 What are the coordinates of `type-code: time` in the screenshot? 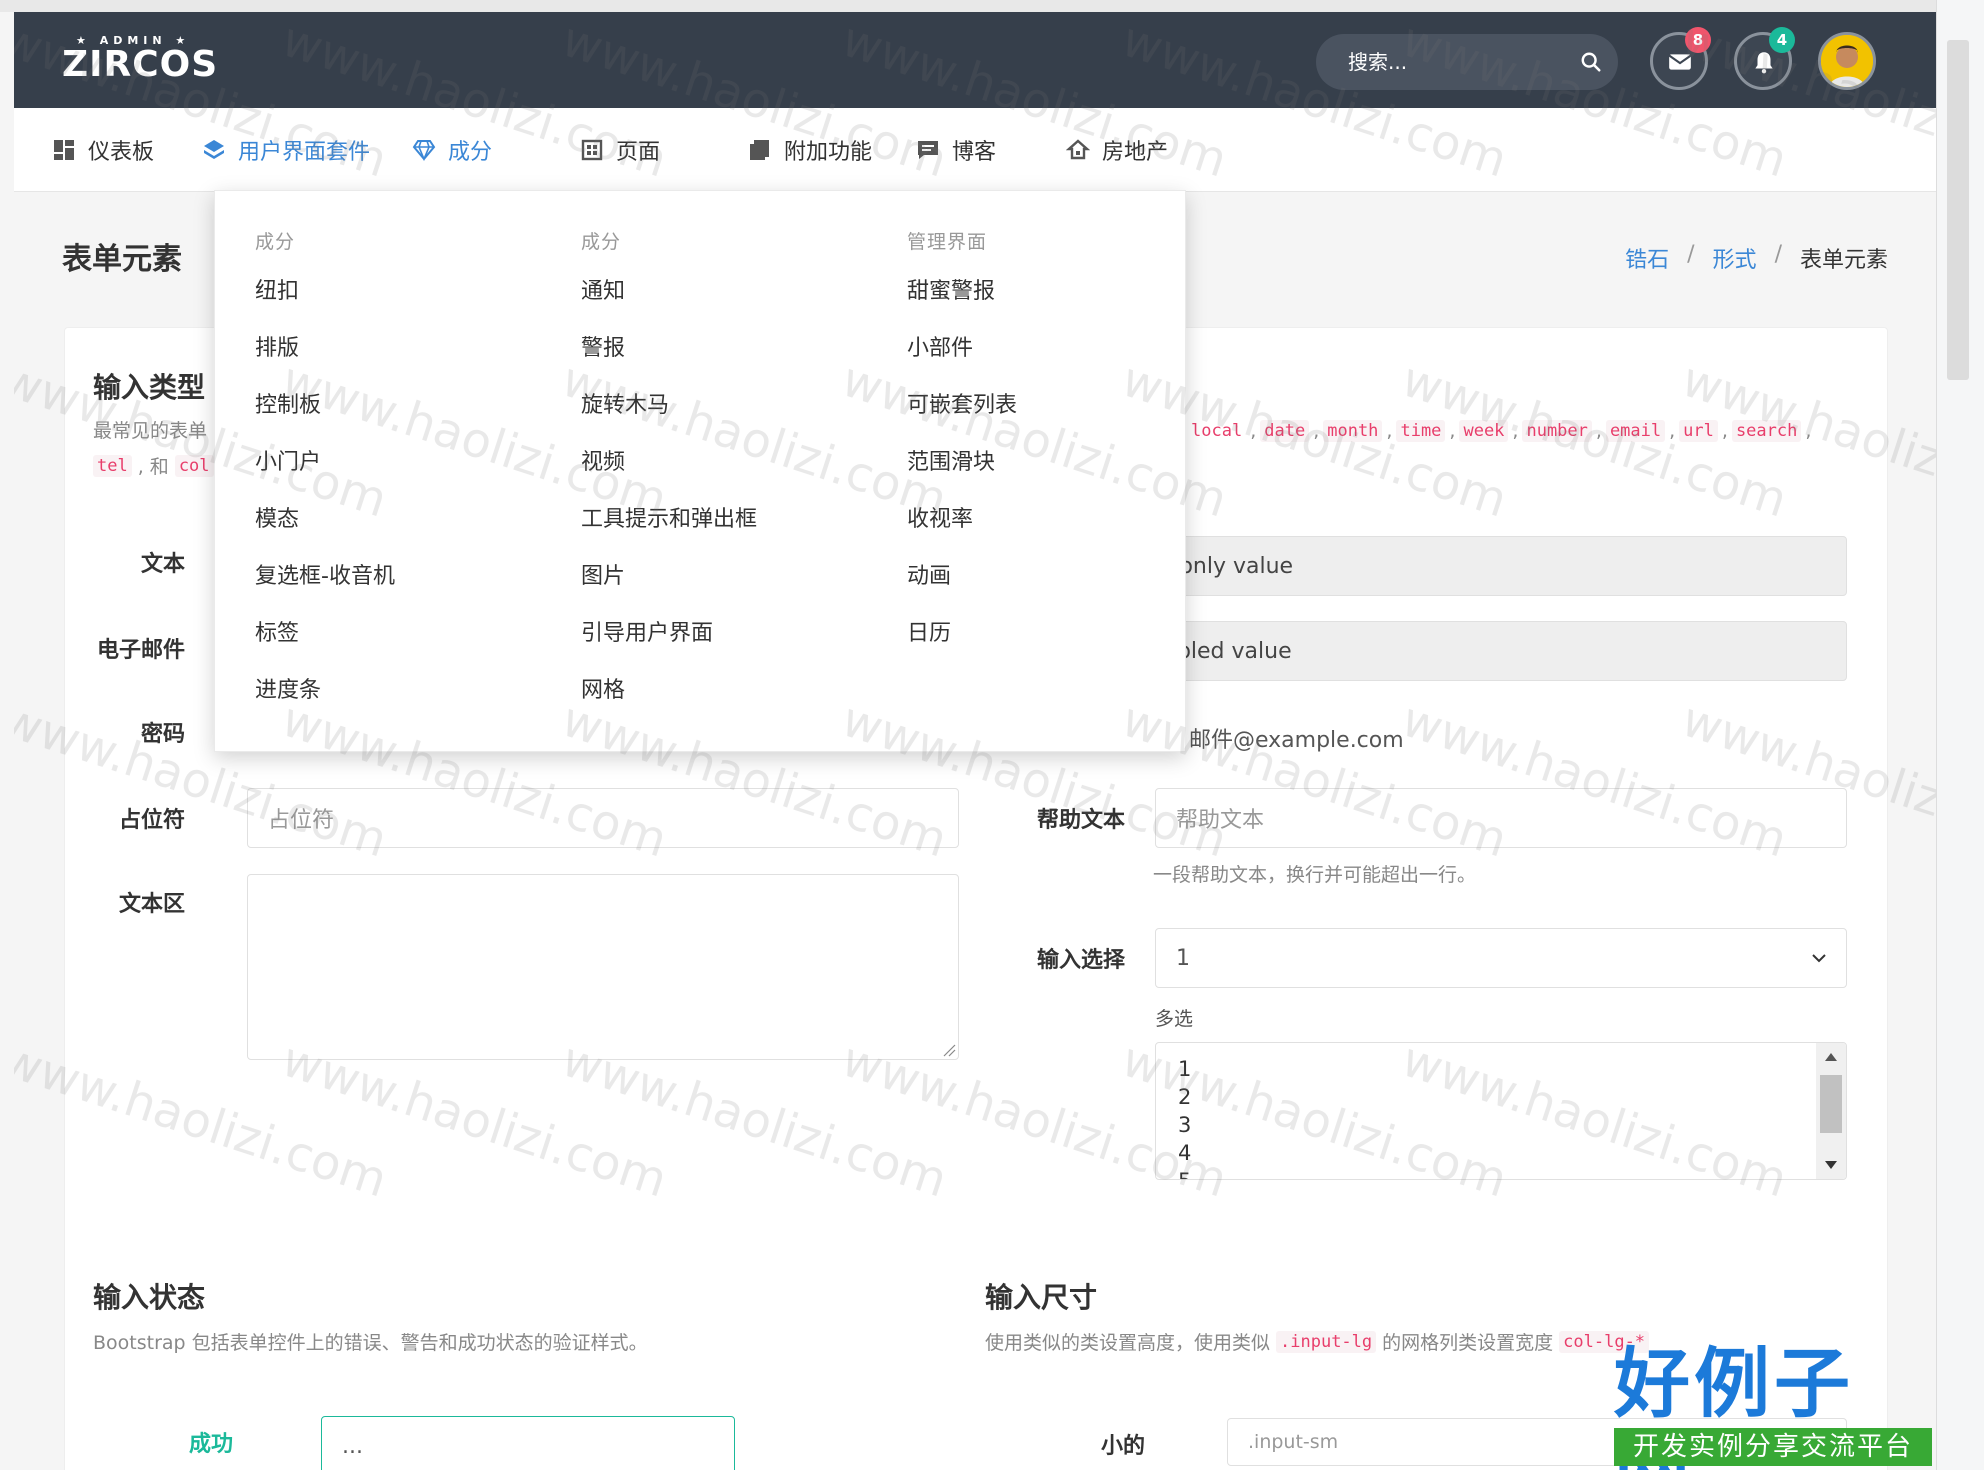 It's located at (1421, 431).